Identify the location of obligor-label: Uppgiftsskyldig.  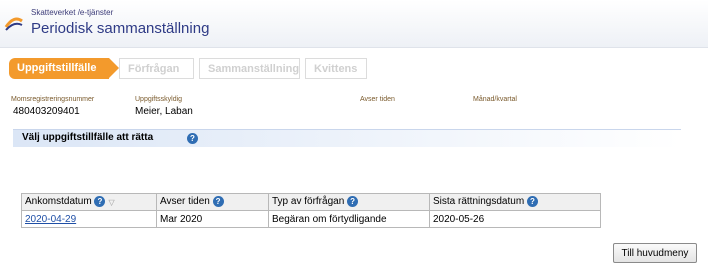
(159, 99).